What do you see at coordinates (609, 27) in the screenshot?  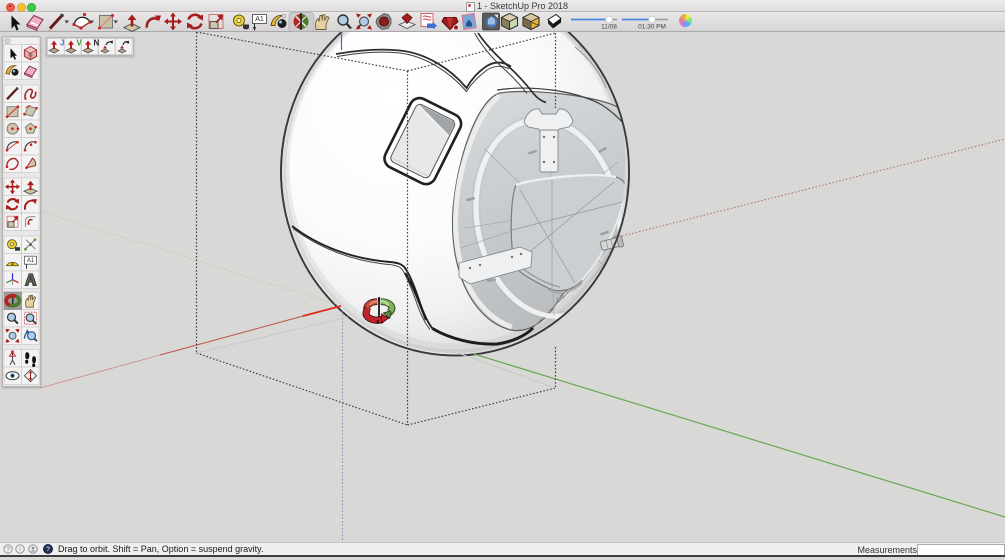 I see `svg-text: 11/08` at bounding box center [609, 27].